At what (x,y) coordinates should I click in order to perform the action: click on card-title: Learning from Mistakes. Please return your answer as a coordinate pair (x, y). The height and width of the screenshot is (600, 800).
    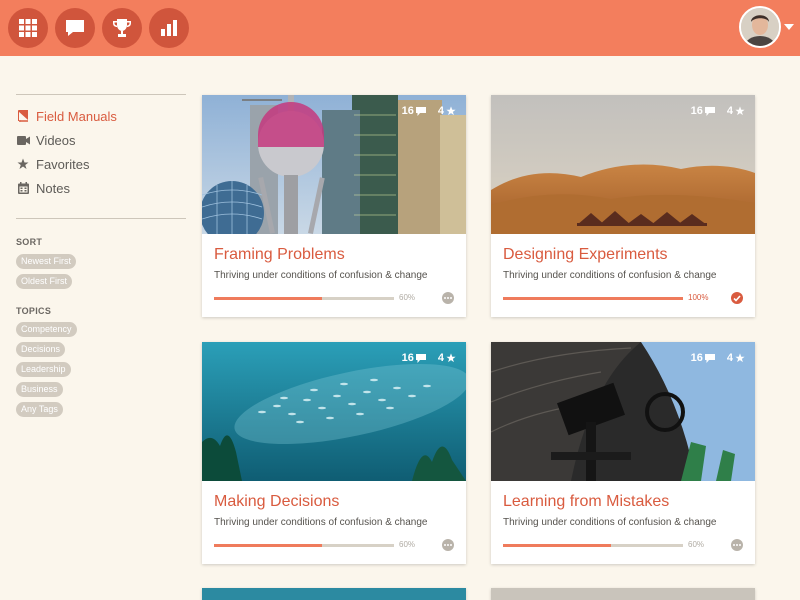
    Looking at the image, I should click on (586, 502).